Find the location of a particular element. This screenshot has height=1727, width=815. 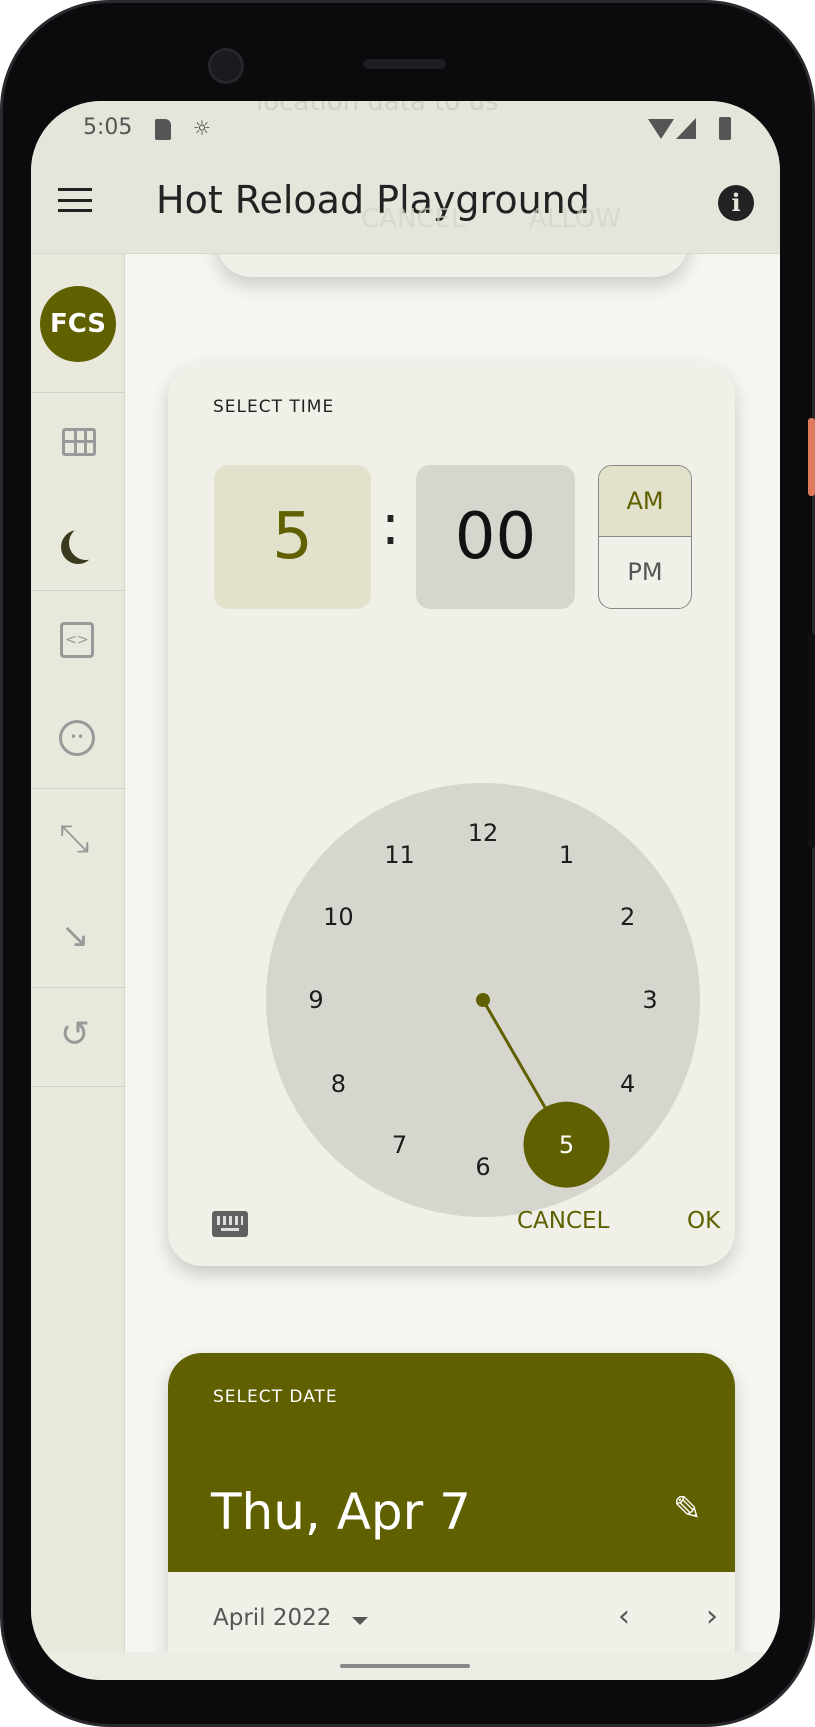

front-camera is located at coordinates (226, 66).